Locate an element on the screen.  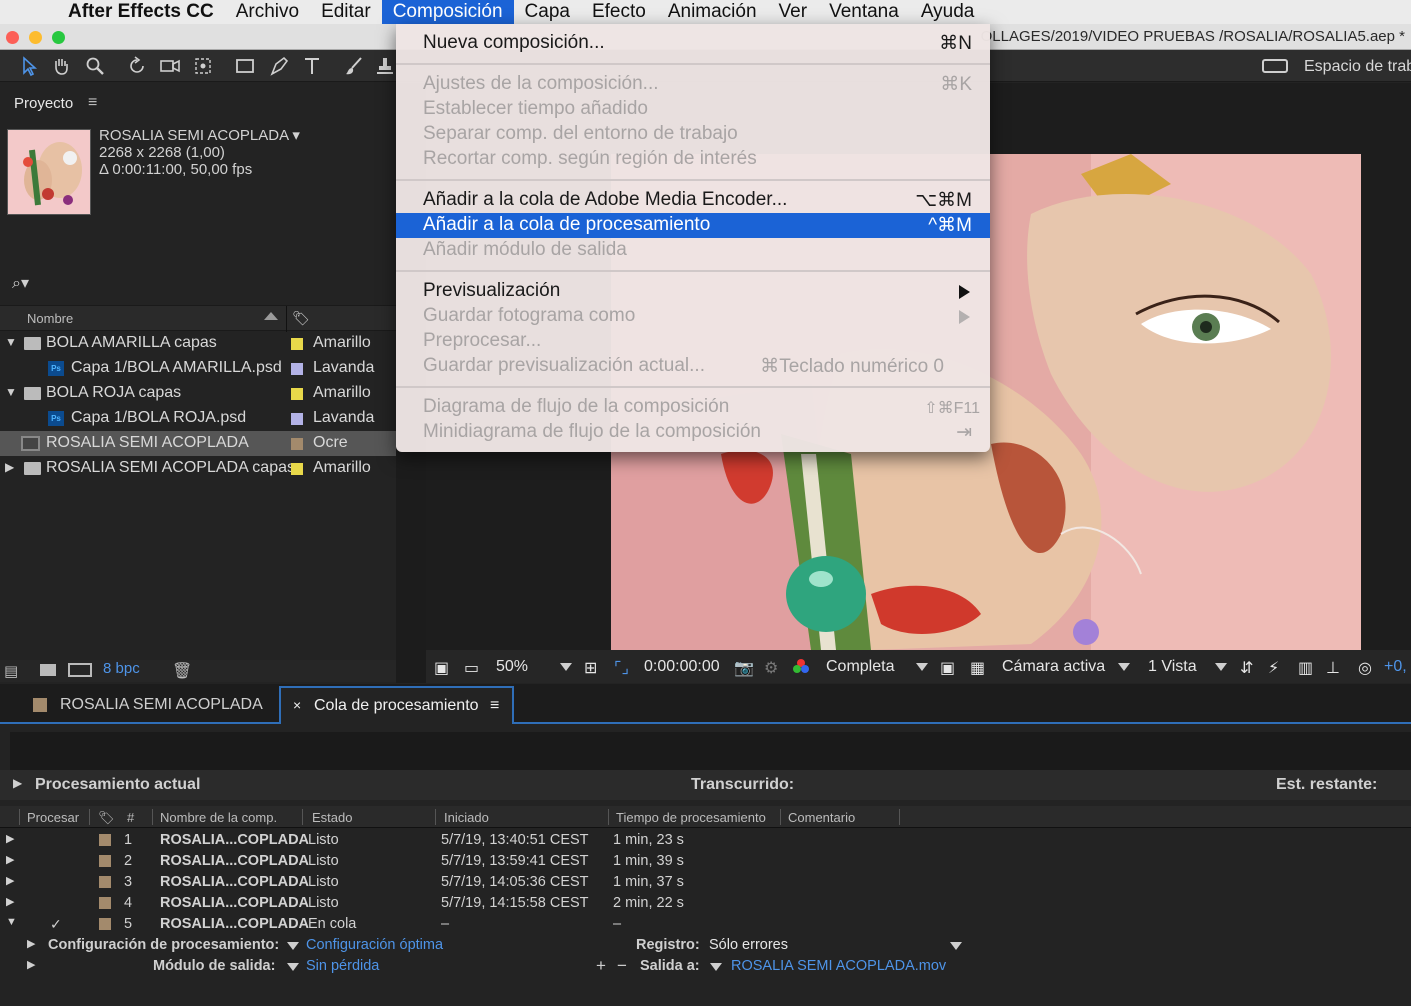
brush-tool-icon is located at coordinates (354, 66).